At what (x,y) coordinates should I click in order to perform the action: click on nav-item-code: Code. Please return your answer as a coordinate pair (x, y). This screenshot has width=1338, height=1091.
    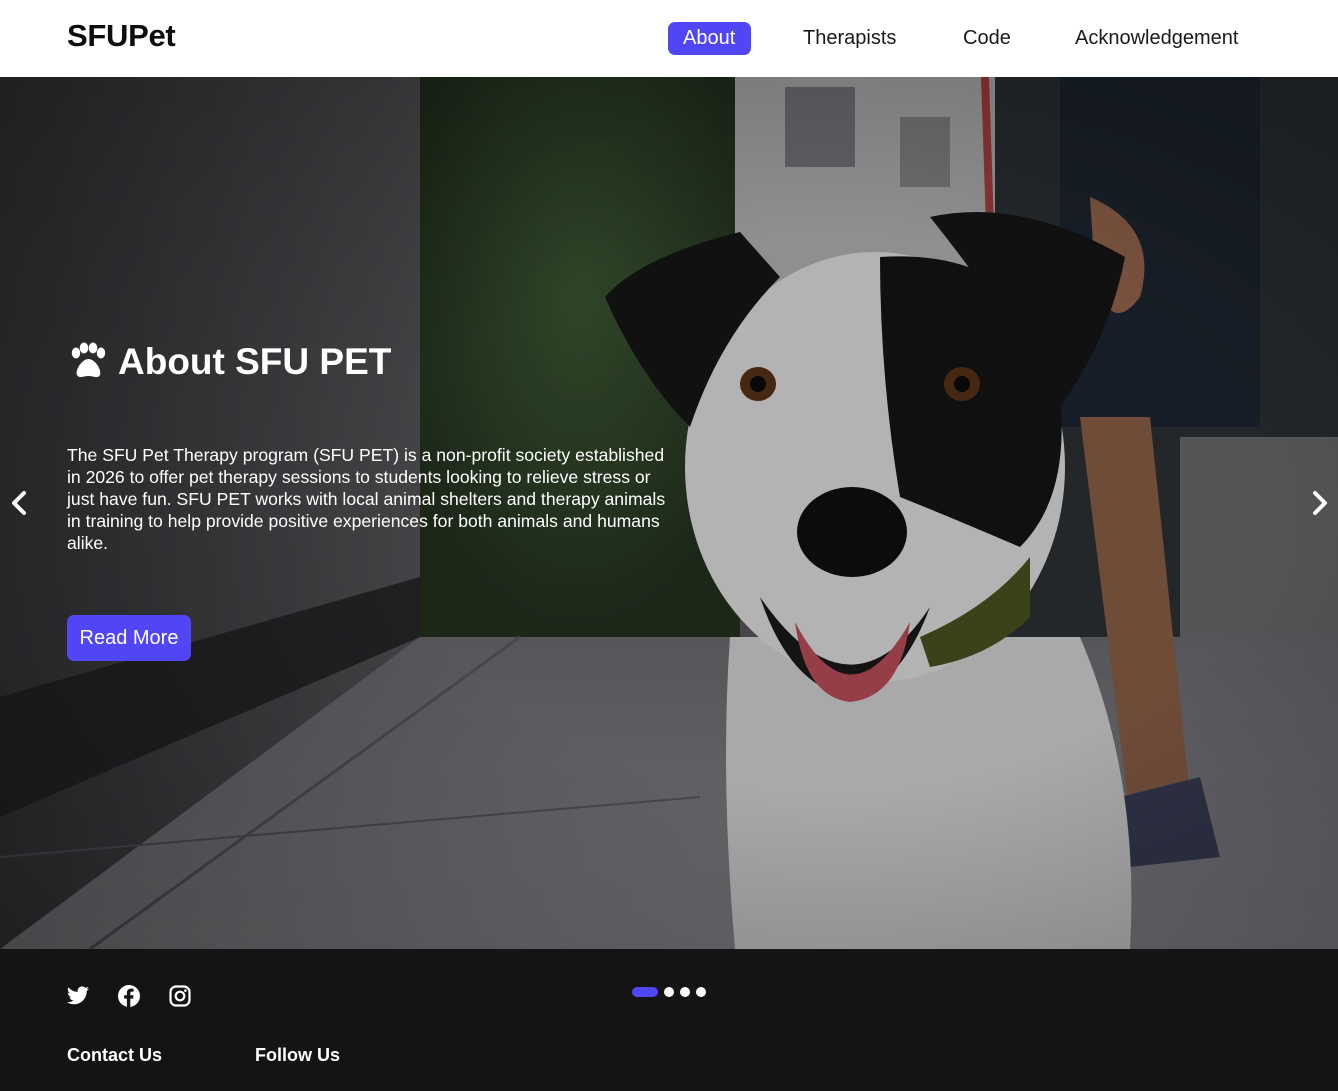
    Looking at the image, I should click on (987, 38).